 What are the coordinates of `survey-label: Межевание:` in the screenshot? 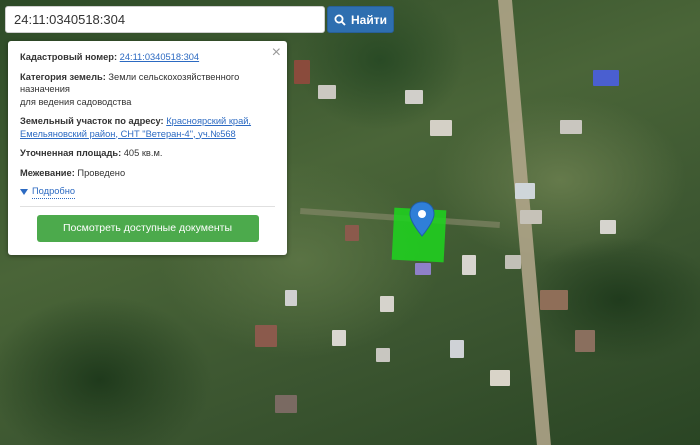 It's located at (47, 172).